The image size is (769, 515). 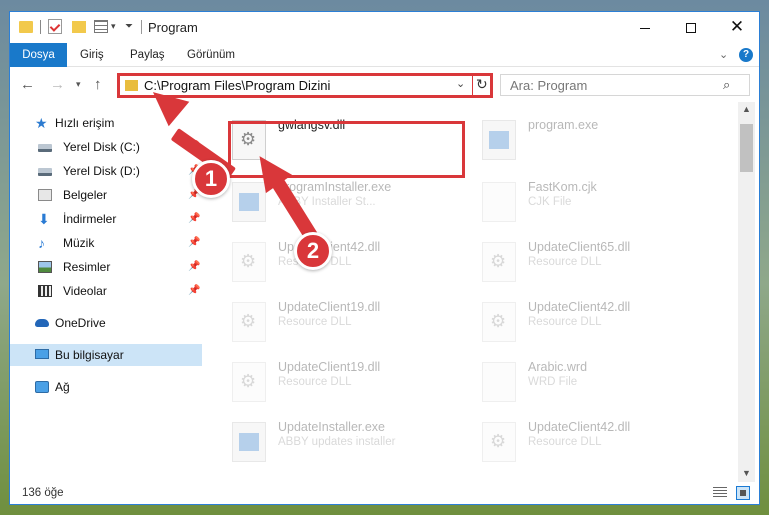 What do you see at coordinates (79, 27) in the screenshot?
I see `new-folder-icon` at bounding box center [79, 27].